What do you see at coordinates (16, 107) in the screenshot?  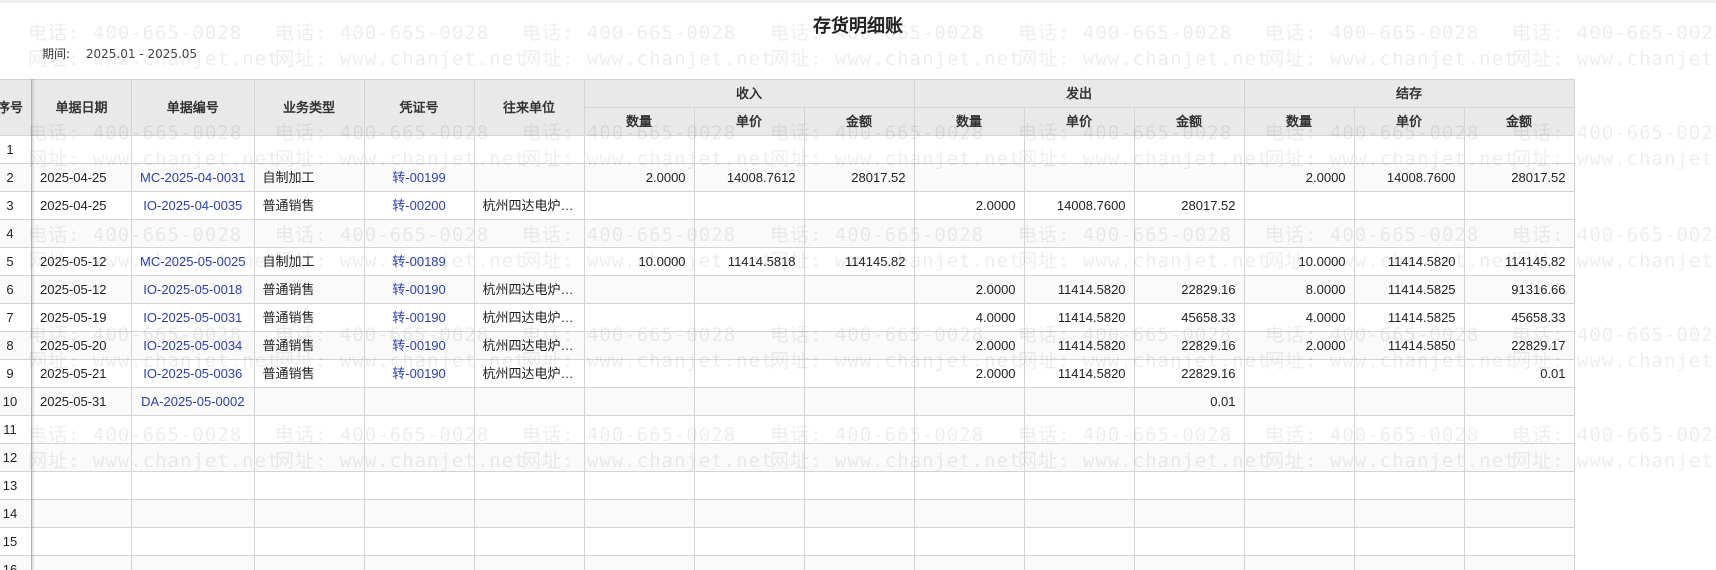 I see `header-seq: 序号` at bounding box center [16, 107].